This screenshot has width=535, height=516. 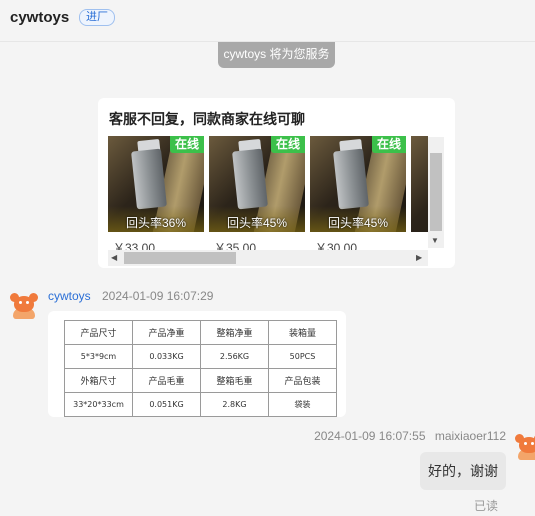 What do you see at coordinates (302, 332) in the screenshot?
I see `table-cell: 装箱量` at bounding box center [302, 332].